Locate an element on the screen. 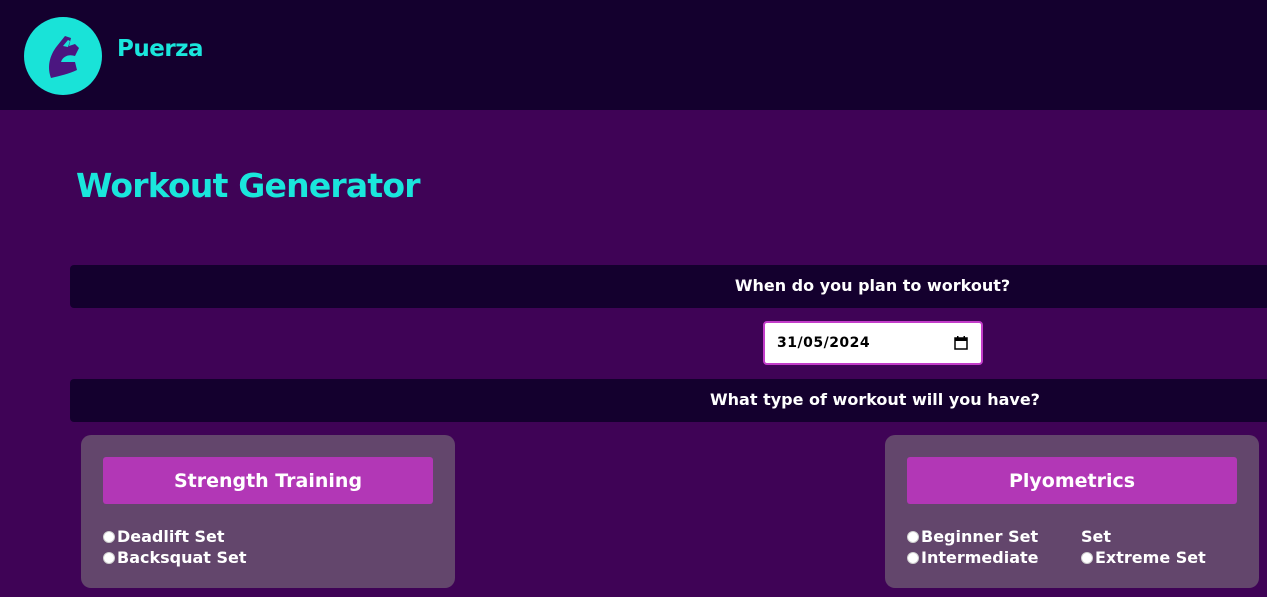 Image resolution: width=1267 pixels, height=597 pixels. calendar-icon is located at coordinates (961, 343).